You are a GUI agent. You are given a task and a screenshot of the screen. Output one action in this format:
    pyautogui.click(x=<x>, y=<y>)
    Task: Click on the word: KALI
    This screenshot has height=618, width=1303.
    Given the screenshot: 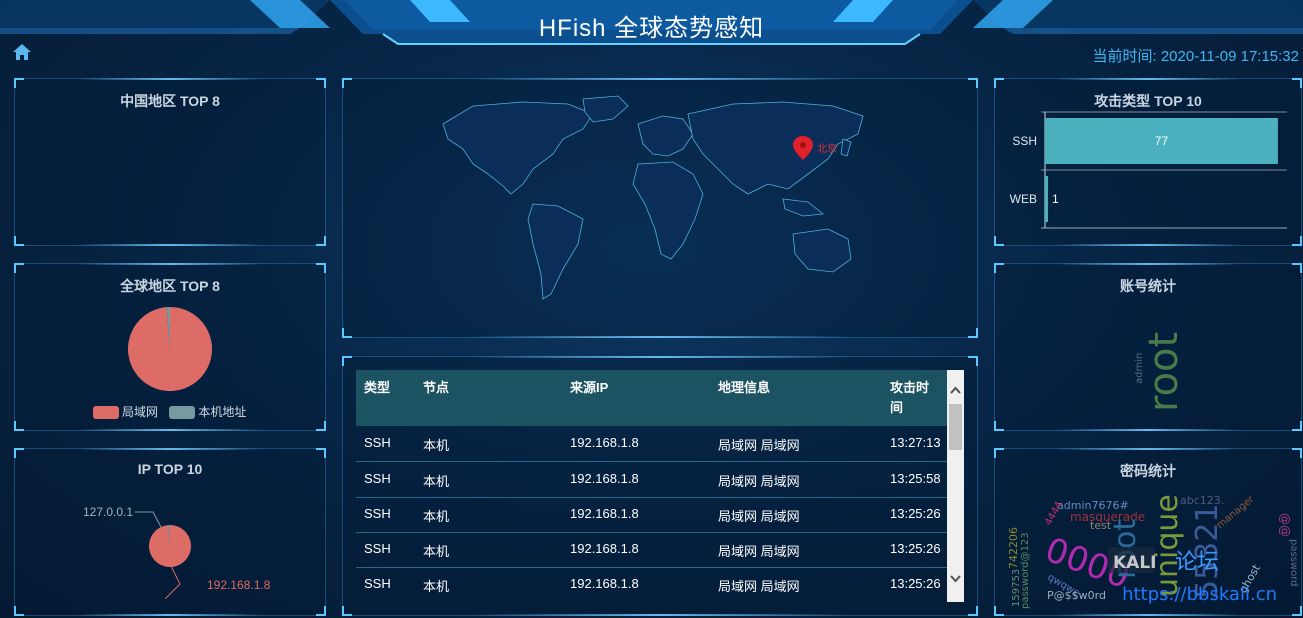 What is the action you would take?
    pyautogui.click(x=1135, y=563)
    